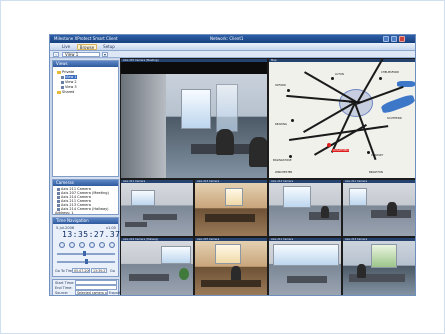  What do you see at coordinates (86, 261) in the screenshot?
I see `speed-slider-handle` at bounding box center [86, 261].